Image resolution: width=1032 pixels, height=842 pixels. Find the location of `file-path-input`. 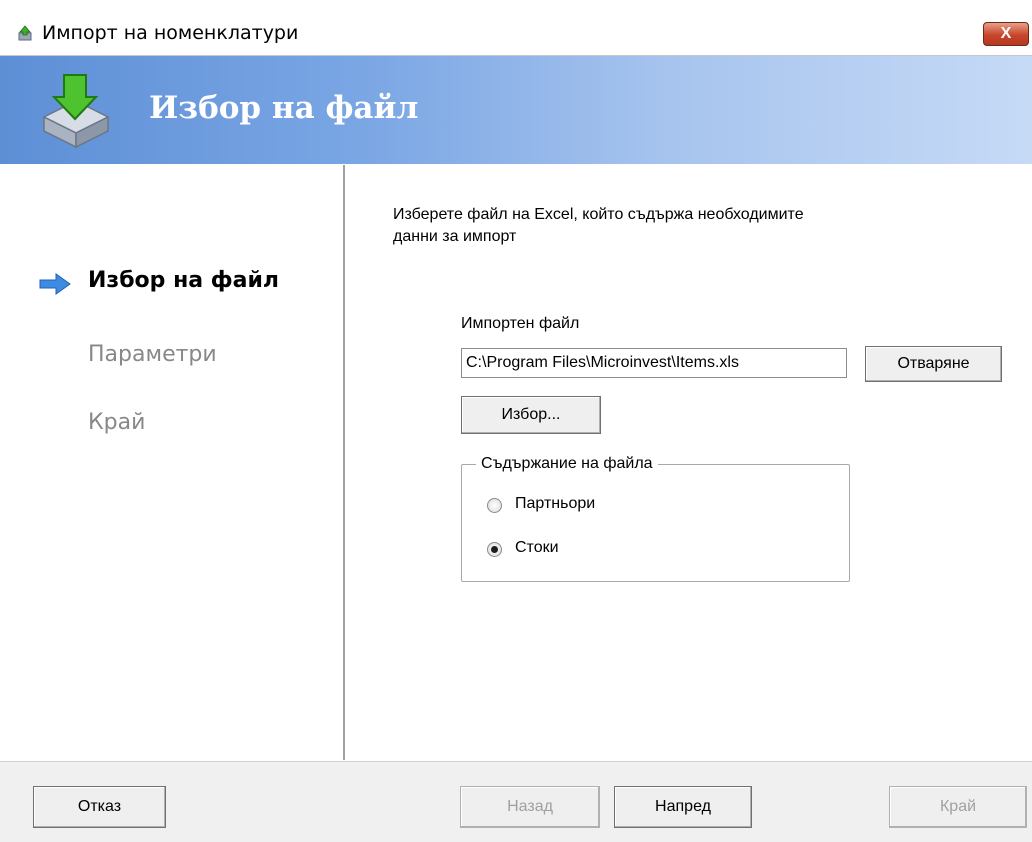

file-path-input is located at coordinates (654, 363).